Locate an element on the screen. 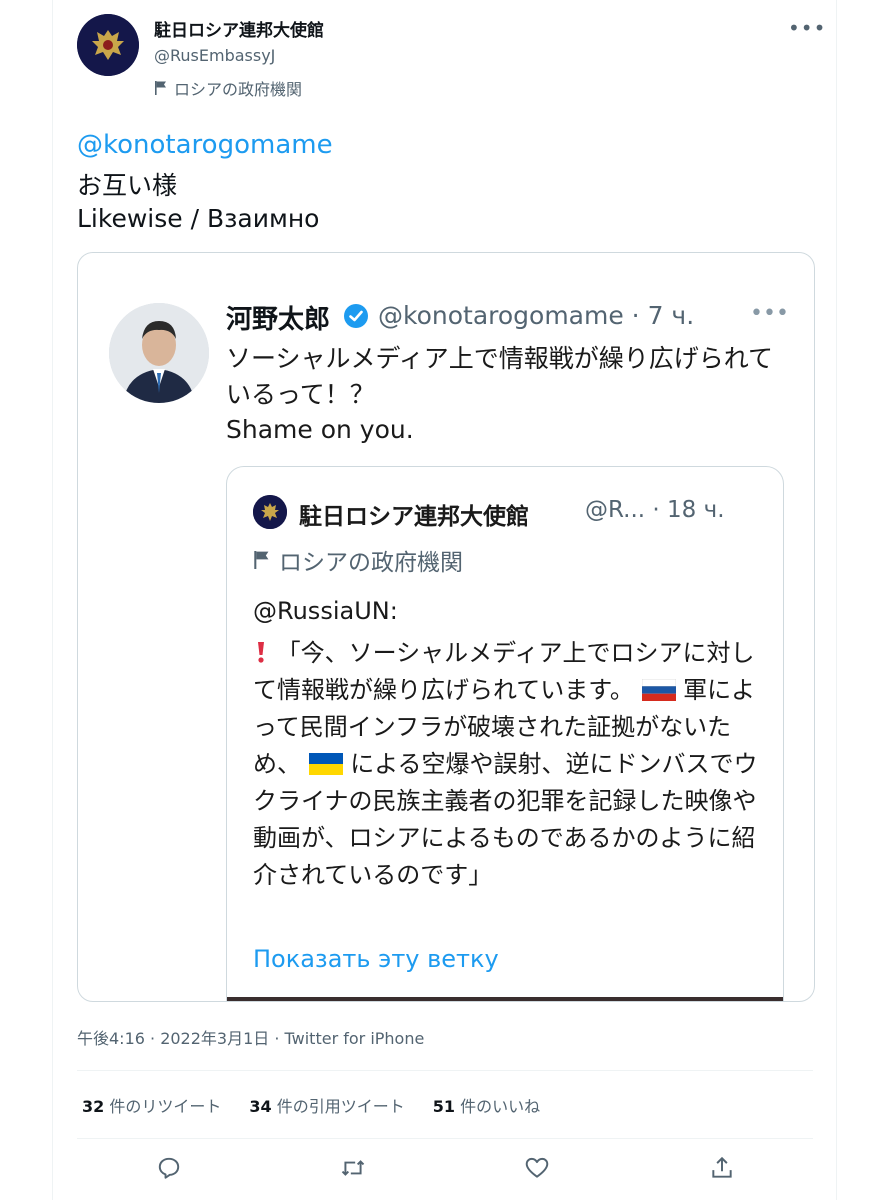 This screenshot has height=1200, width=880. user-handle: @RusEmbassyJ is located at coordinates (214, 55).